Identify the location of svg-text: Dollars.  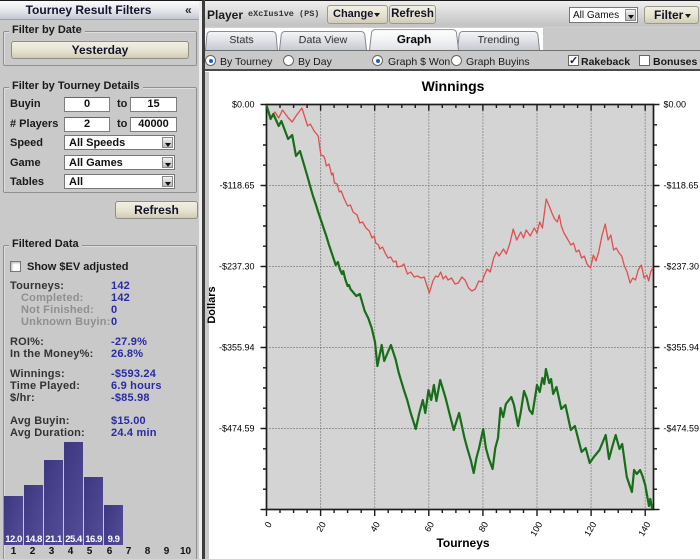
(212, 304).